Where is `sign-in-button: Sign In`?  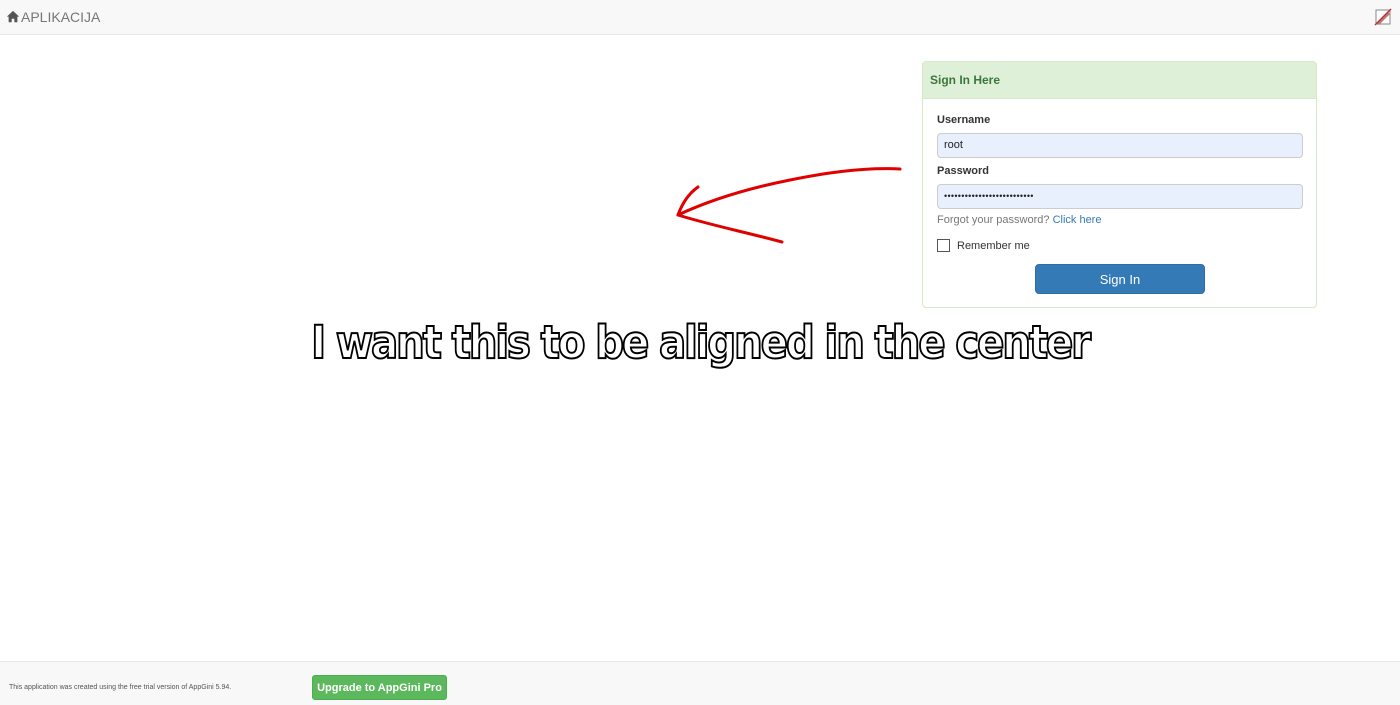
sign-in-button: Sign In is located at coordinates (1120, 279).